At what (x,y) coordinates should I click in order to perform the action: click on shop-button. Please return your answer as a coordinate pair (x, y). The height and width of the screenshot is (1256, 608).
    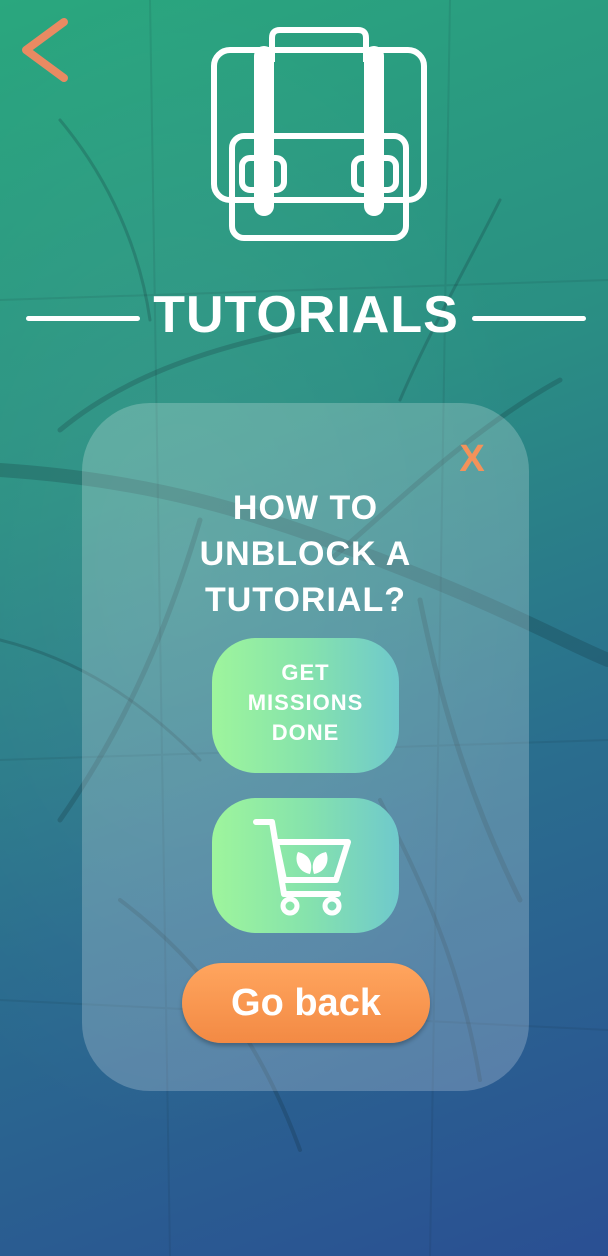
    Looking at the image, I should click on (305, 865).